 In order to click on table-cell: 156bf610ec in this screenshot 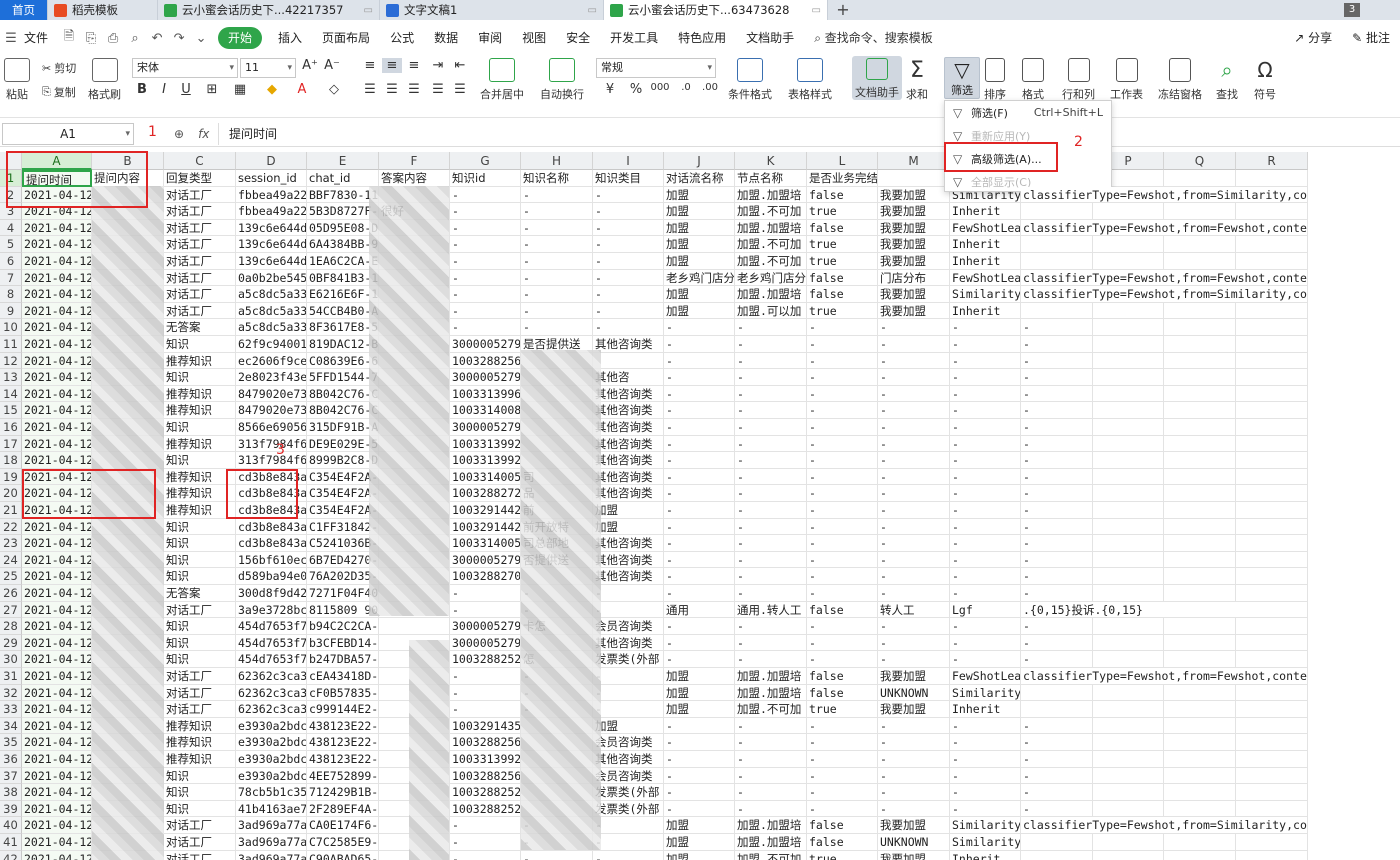, I will do `click(271, 560)`.